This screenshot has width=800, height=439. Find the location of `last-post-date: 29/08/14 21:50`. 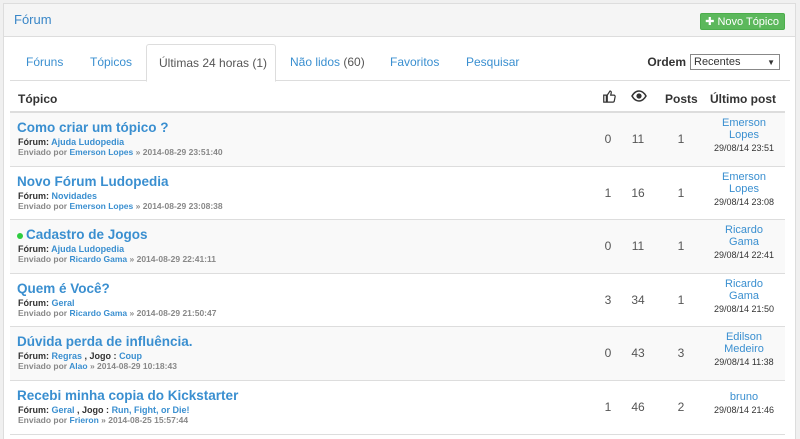

last-post-date: 29/08/14 21:50 is located at coordinates (744, 308).